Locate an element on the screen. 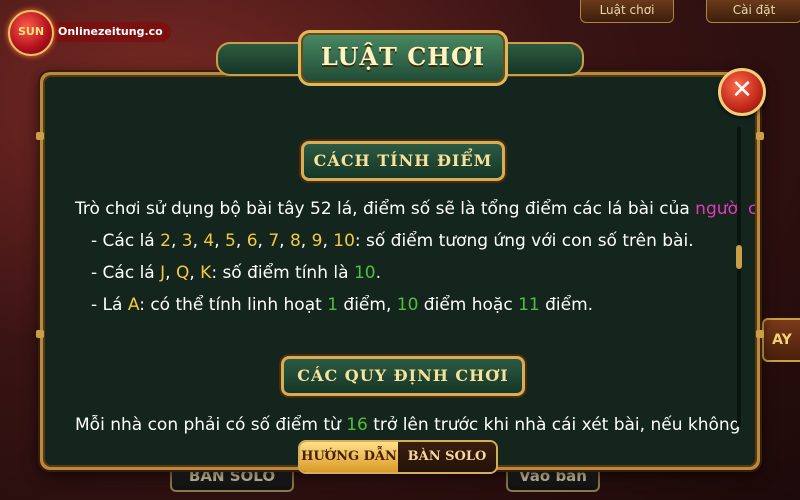 The width and height of the screenshot is (800, 500). point-value: 1 is located at coordinates (333, 305).